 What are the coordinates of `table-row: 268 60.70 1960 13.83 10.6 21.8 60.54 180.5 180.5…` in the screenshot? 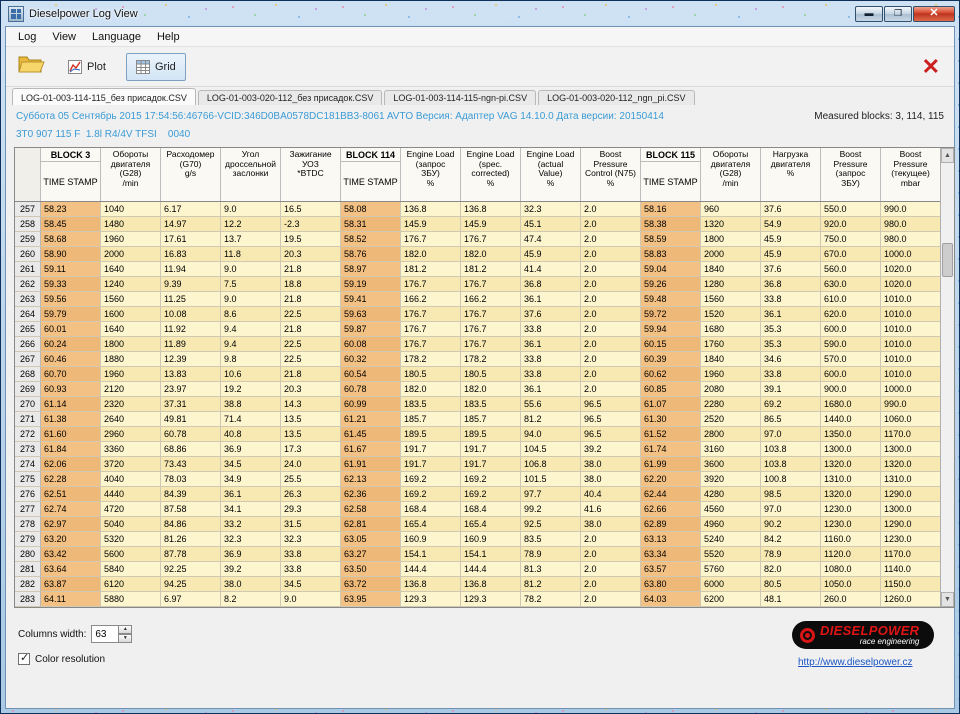 It's located at (477, 374).